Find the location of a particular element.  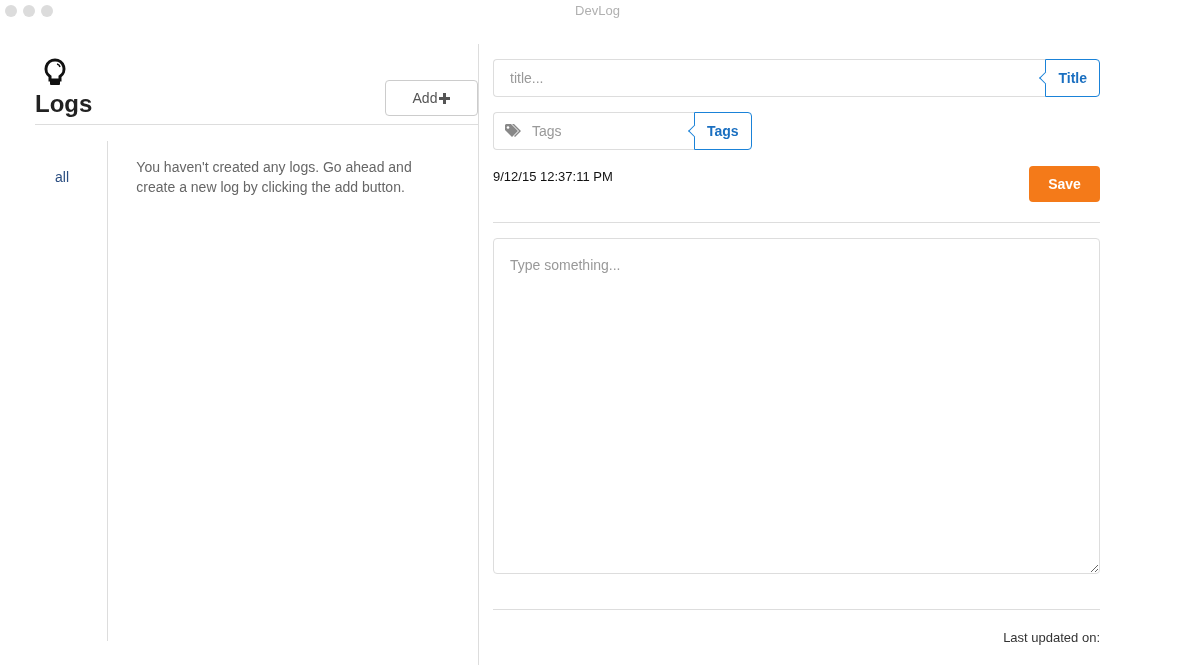

empty-logs-message: You haven't created any logs. Go ahead and create a new log by clicking the add button. is located at coordinates (274, 177).